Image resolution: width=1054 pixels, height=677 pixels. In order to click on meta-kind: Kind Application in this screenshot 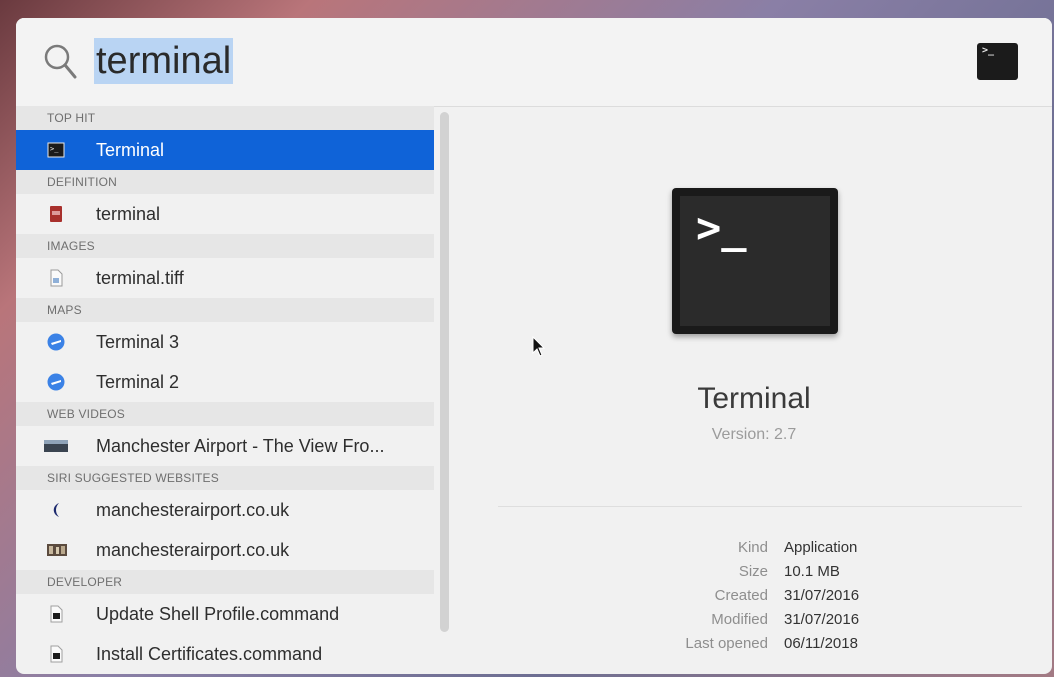, I will do `click(754, 548)`.